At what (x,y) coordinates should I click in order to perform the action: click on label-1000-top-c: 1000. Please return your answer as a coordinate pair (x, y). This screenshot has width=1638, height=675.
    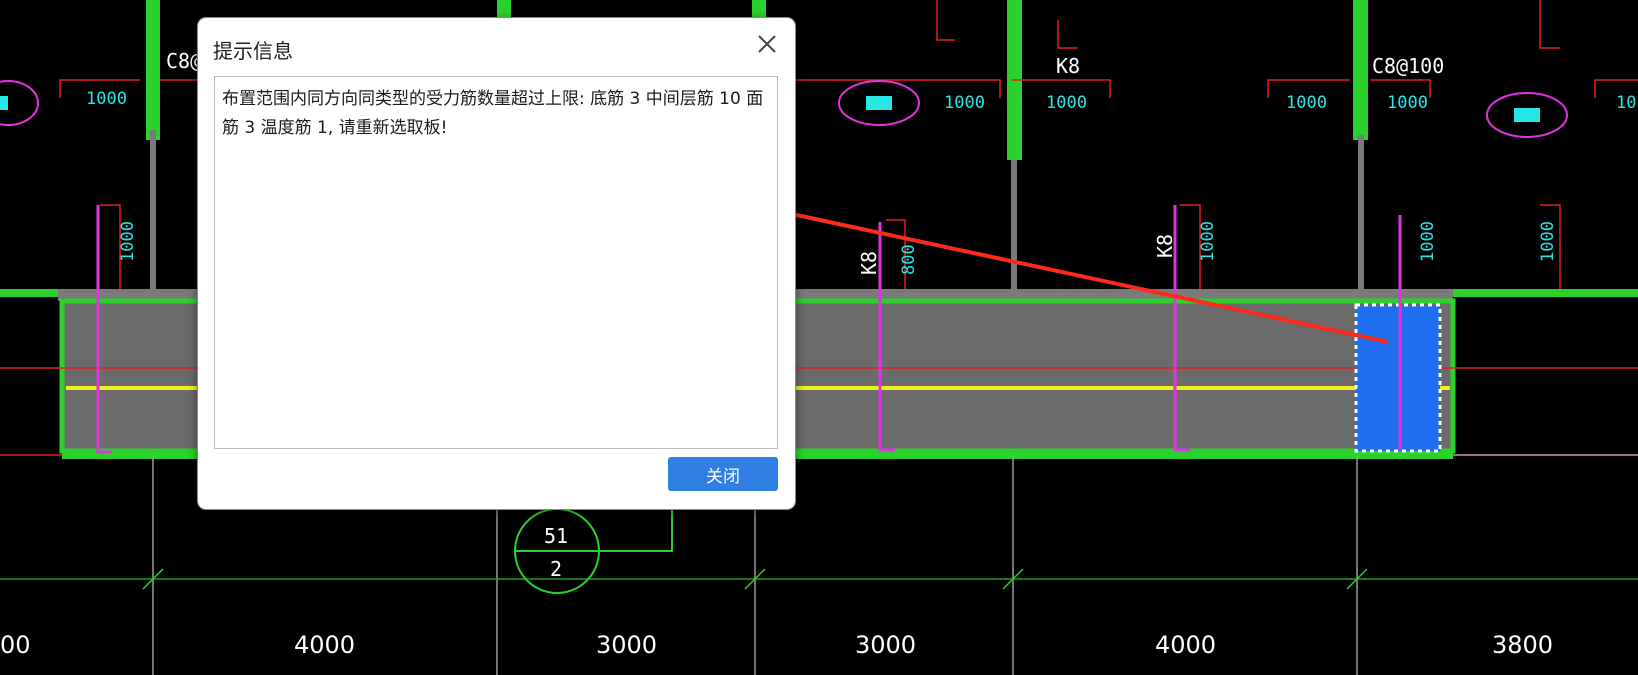
    Looking at the image, I should click on (1066, 103).